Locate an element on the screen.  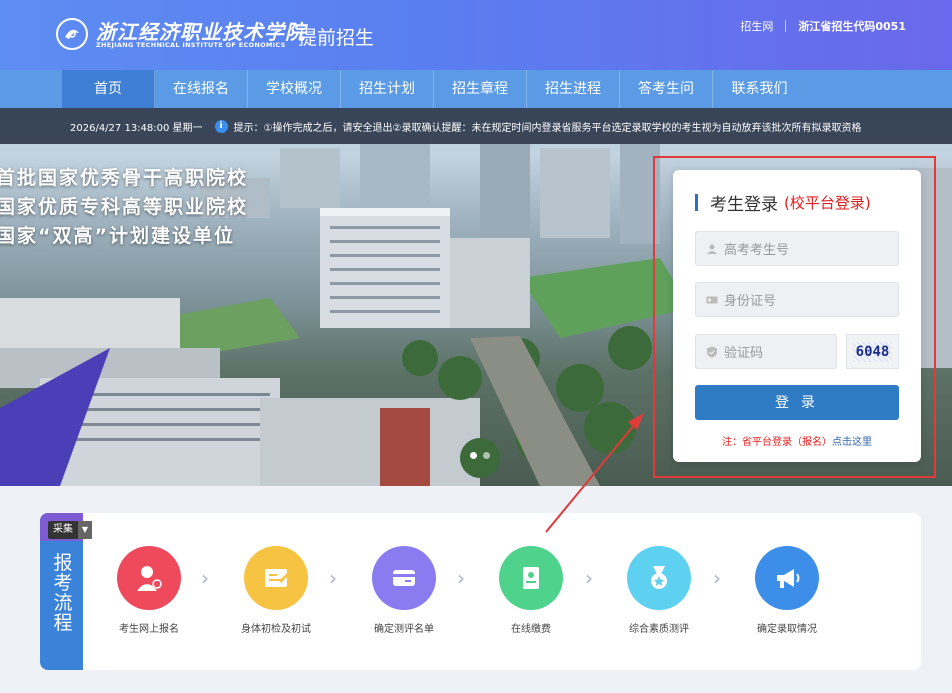
process-step: 身体初检及初试 is located at coordinates (276, 590).